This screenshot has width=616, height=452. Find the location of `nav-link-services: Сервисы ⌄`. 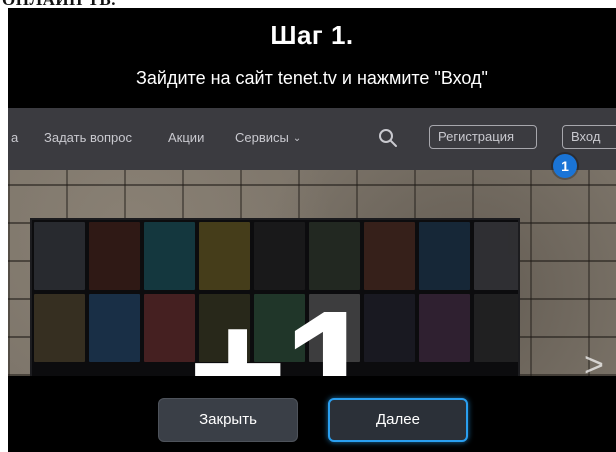

nav-link-services: Сервисы ⌄ is located at coordinates (268, 137).